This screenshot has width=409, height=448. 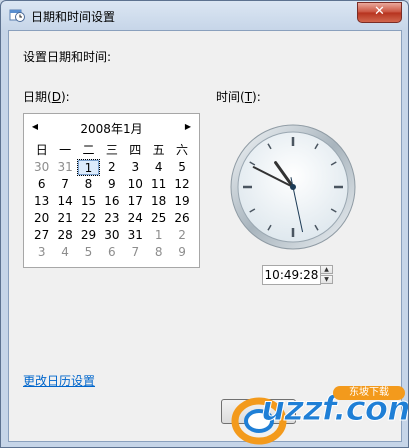 What do you see at coordinates (88, 201) in the screenshot?
I see `calendar-day: 15` at bounding box center [88, 201].